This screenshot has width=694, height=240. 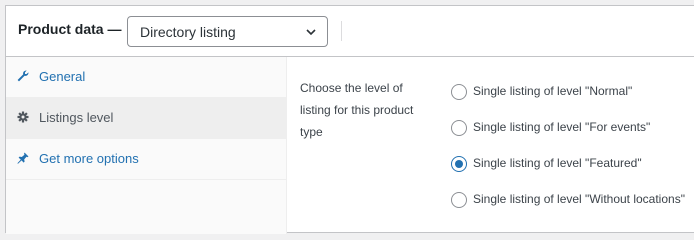 I want to click on radio-without-locations, so click(x=459, y=200).